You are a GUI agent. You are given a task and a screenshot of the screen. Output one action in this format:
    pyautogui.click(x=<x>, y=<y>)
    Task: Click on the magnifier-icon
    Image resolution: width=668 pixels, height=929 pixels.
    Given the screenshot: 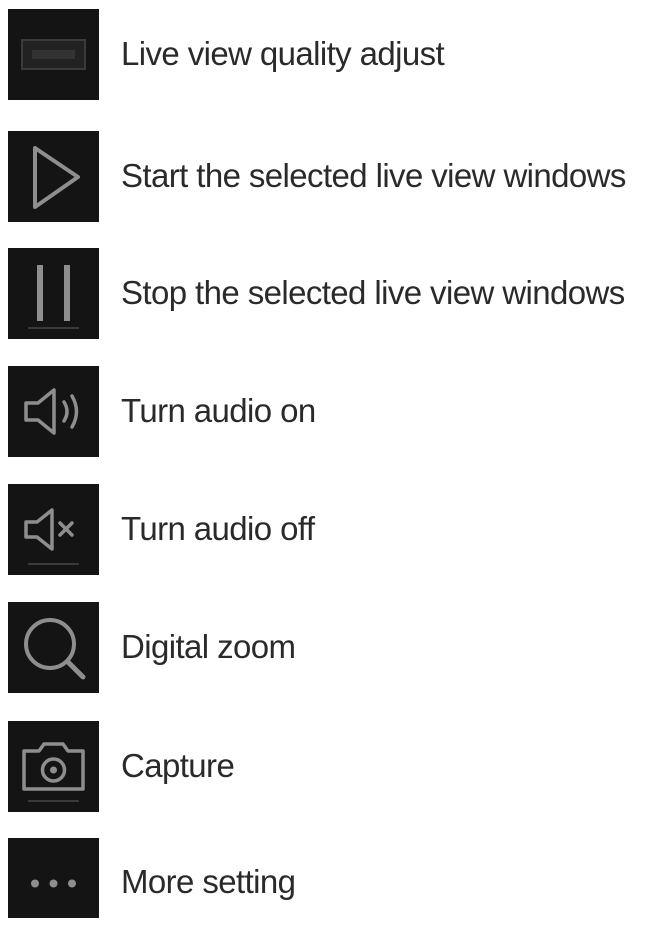 What is the action you would take?
    pyautogui.click(x=53, y=647)
    